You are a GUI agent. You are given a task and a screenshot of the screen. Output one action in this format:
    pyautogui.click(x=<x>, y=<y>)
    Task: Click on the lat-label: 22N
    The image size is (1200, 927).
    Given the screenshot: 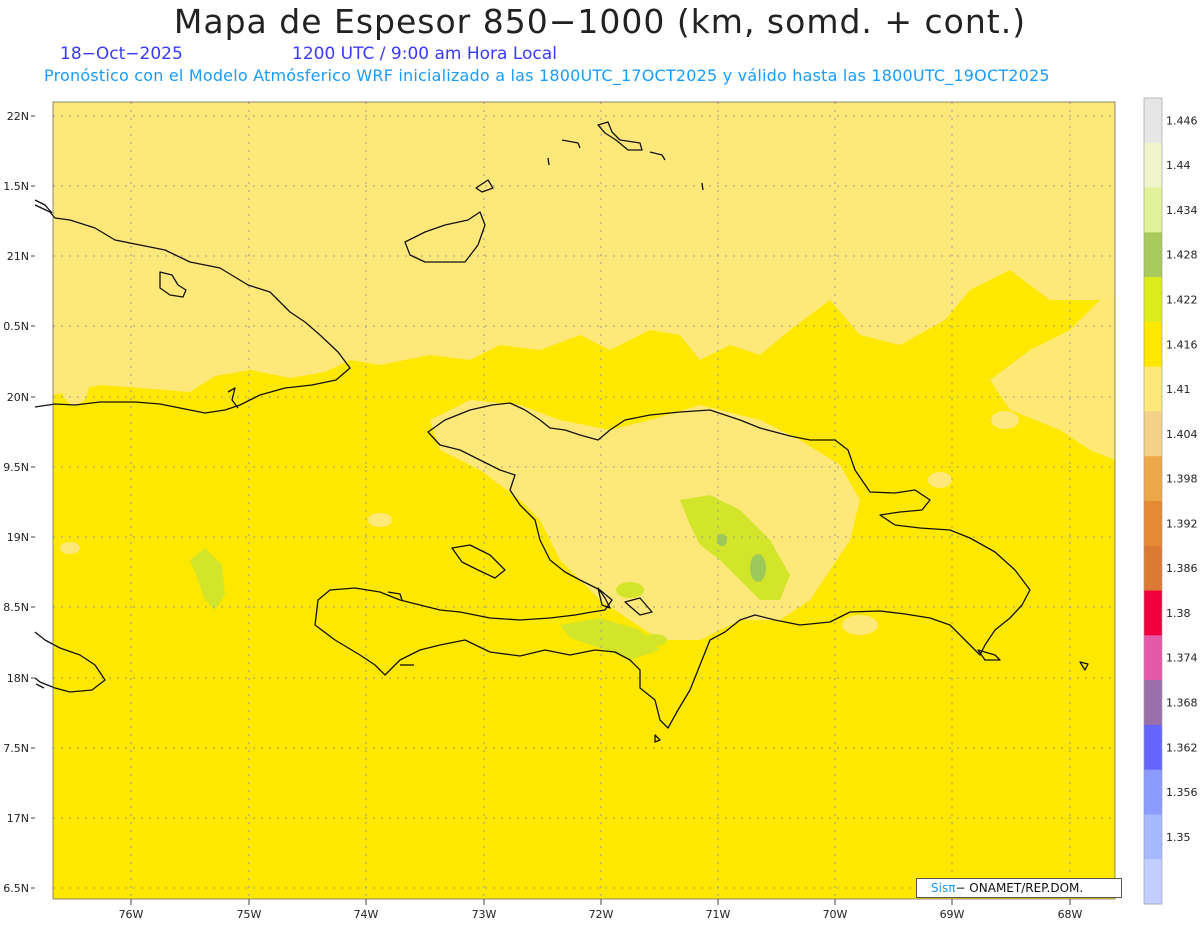 What is the action you would take?
    pyautogui.click(x=18, y=116)
    